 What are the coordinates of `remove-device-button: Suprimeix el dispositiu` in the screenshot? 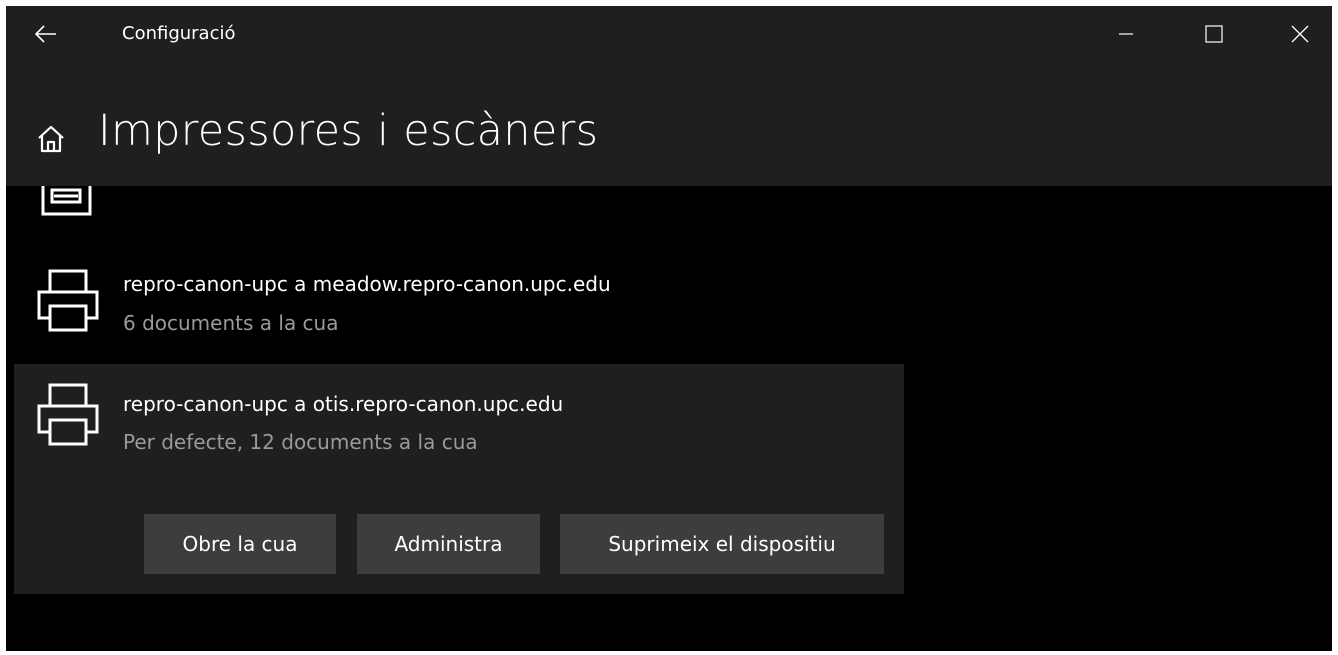 It's located at (722, 544).